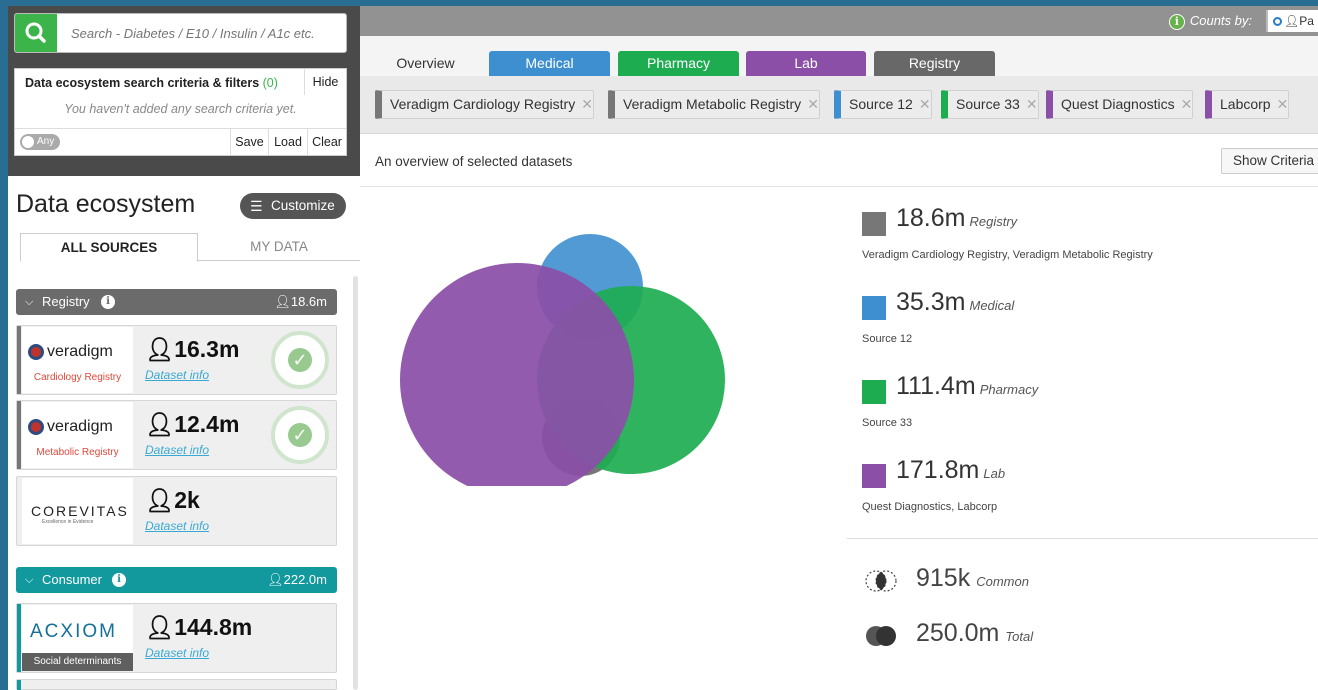 Image resolution: width=1318 pixels, height=690 pixels. I want to click on counts-by-label: Counts by:, so click(1220, 20).